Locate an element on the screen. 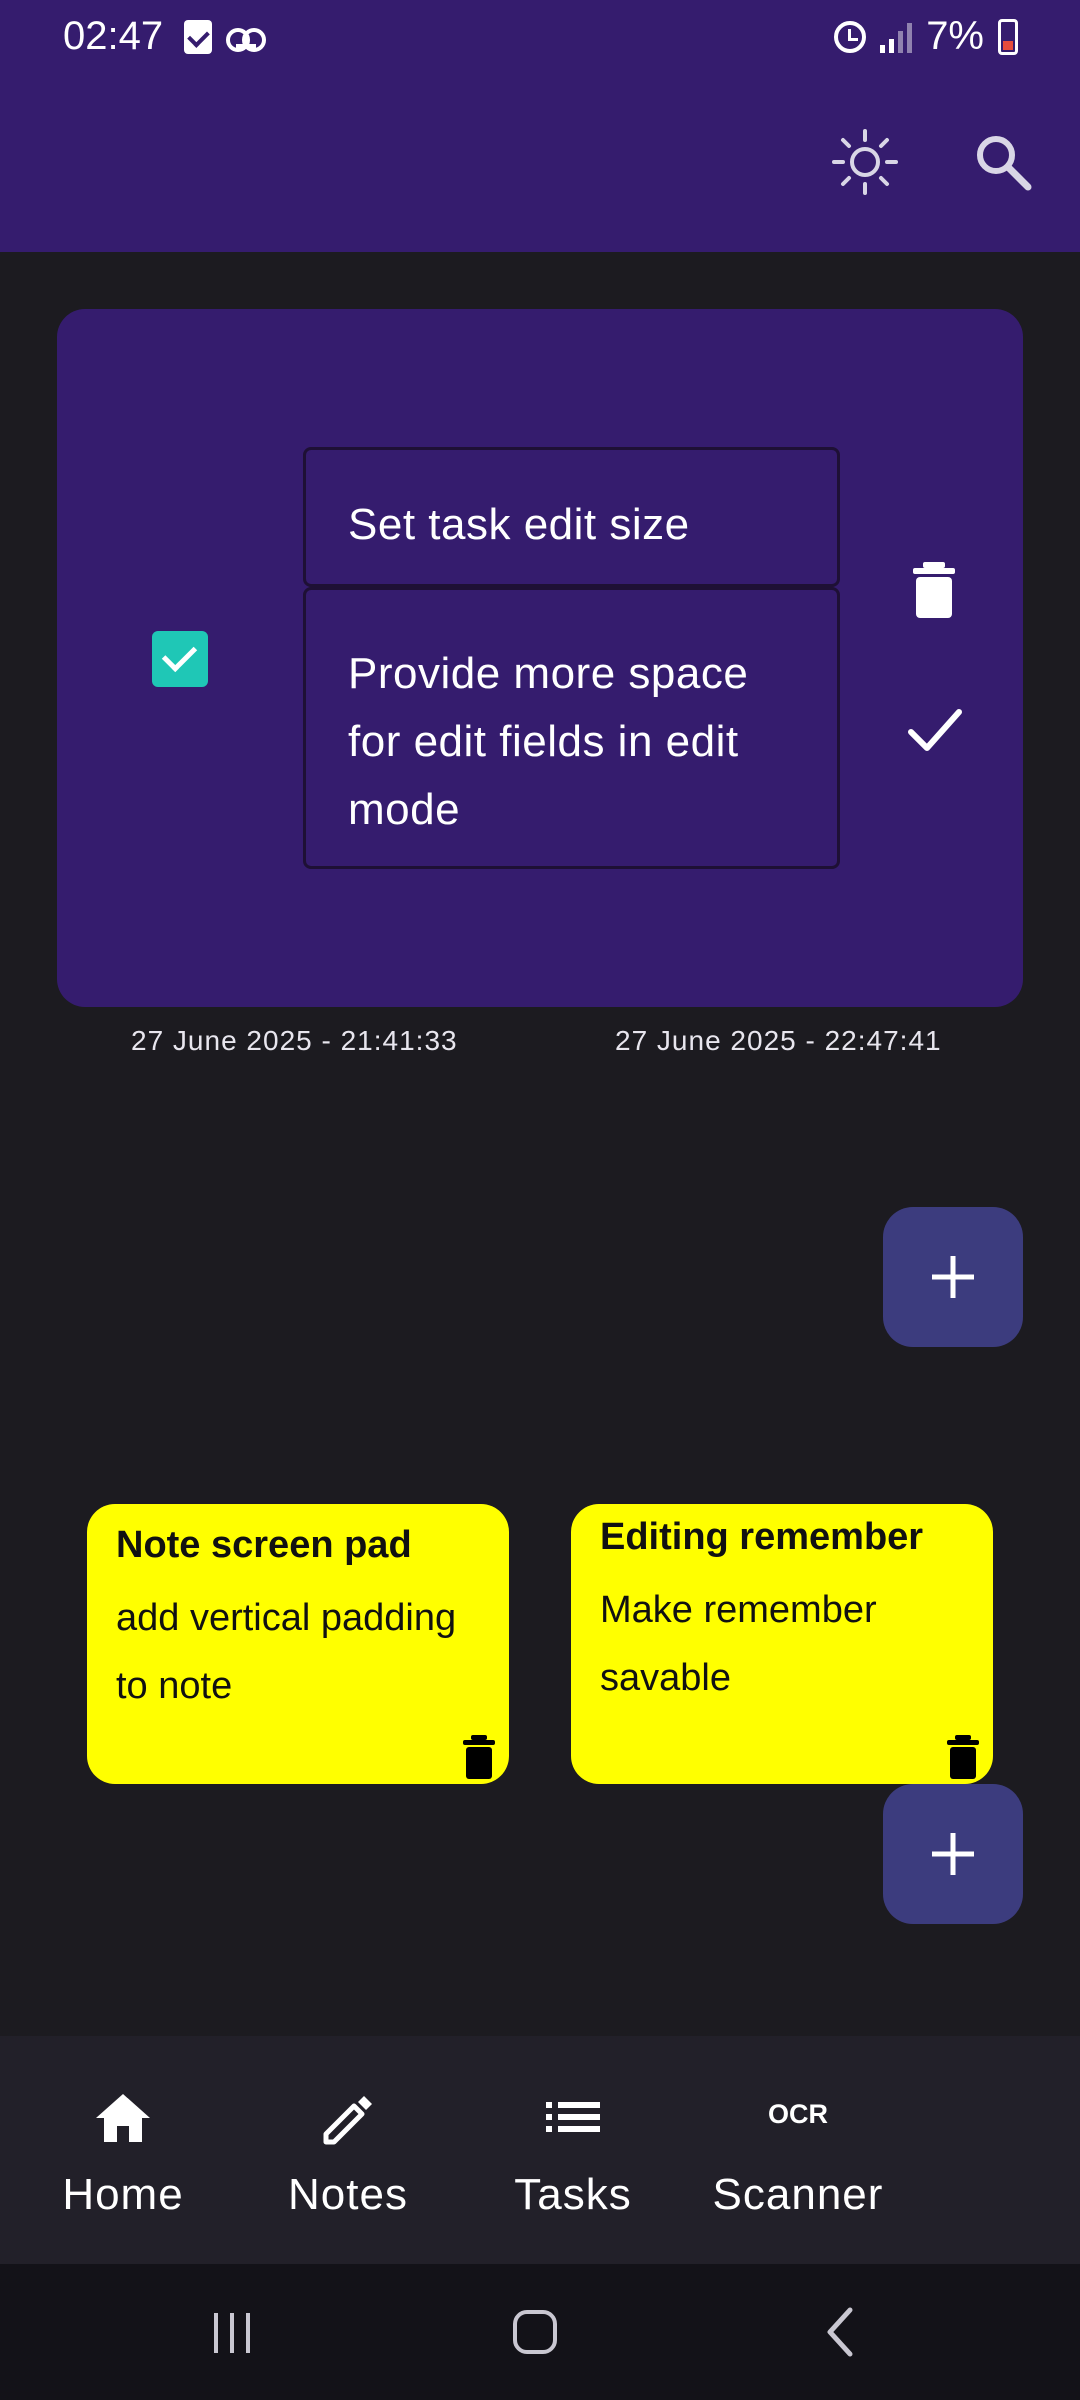  delete-task-button is located at coordinates (934, 590).